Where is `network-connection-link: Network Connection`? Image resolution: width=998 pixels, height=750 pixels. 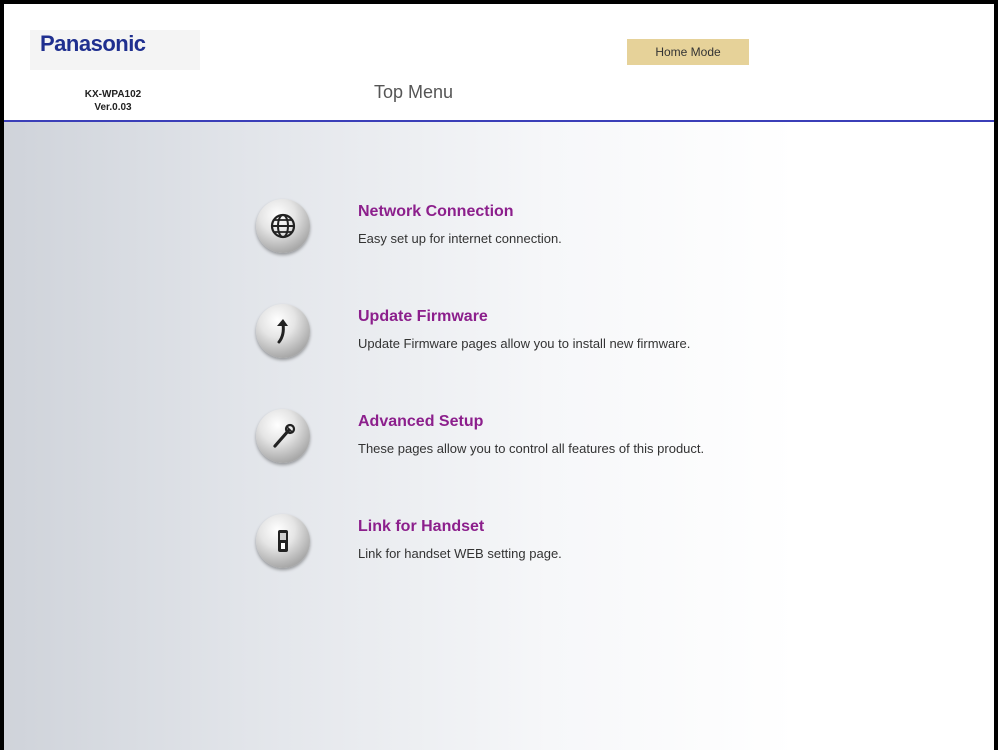 network-connection-link: Network Connection is located at coordinates (436, 212).